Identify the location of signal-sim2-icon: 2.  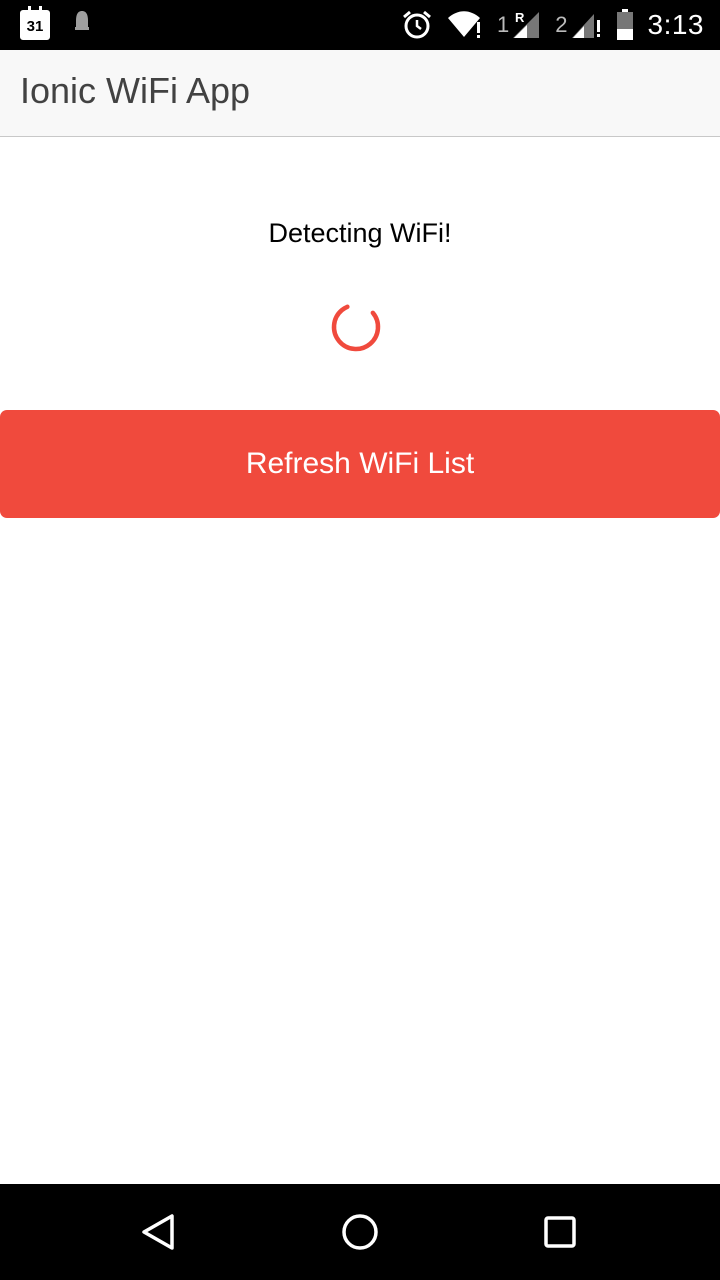
(578, 25).